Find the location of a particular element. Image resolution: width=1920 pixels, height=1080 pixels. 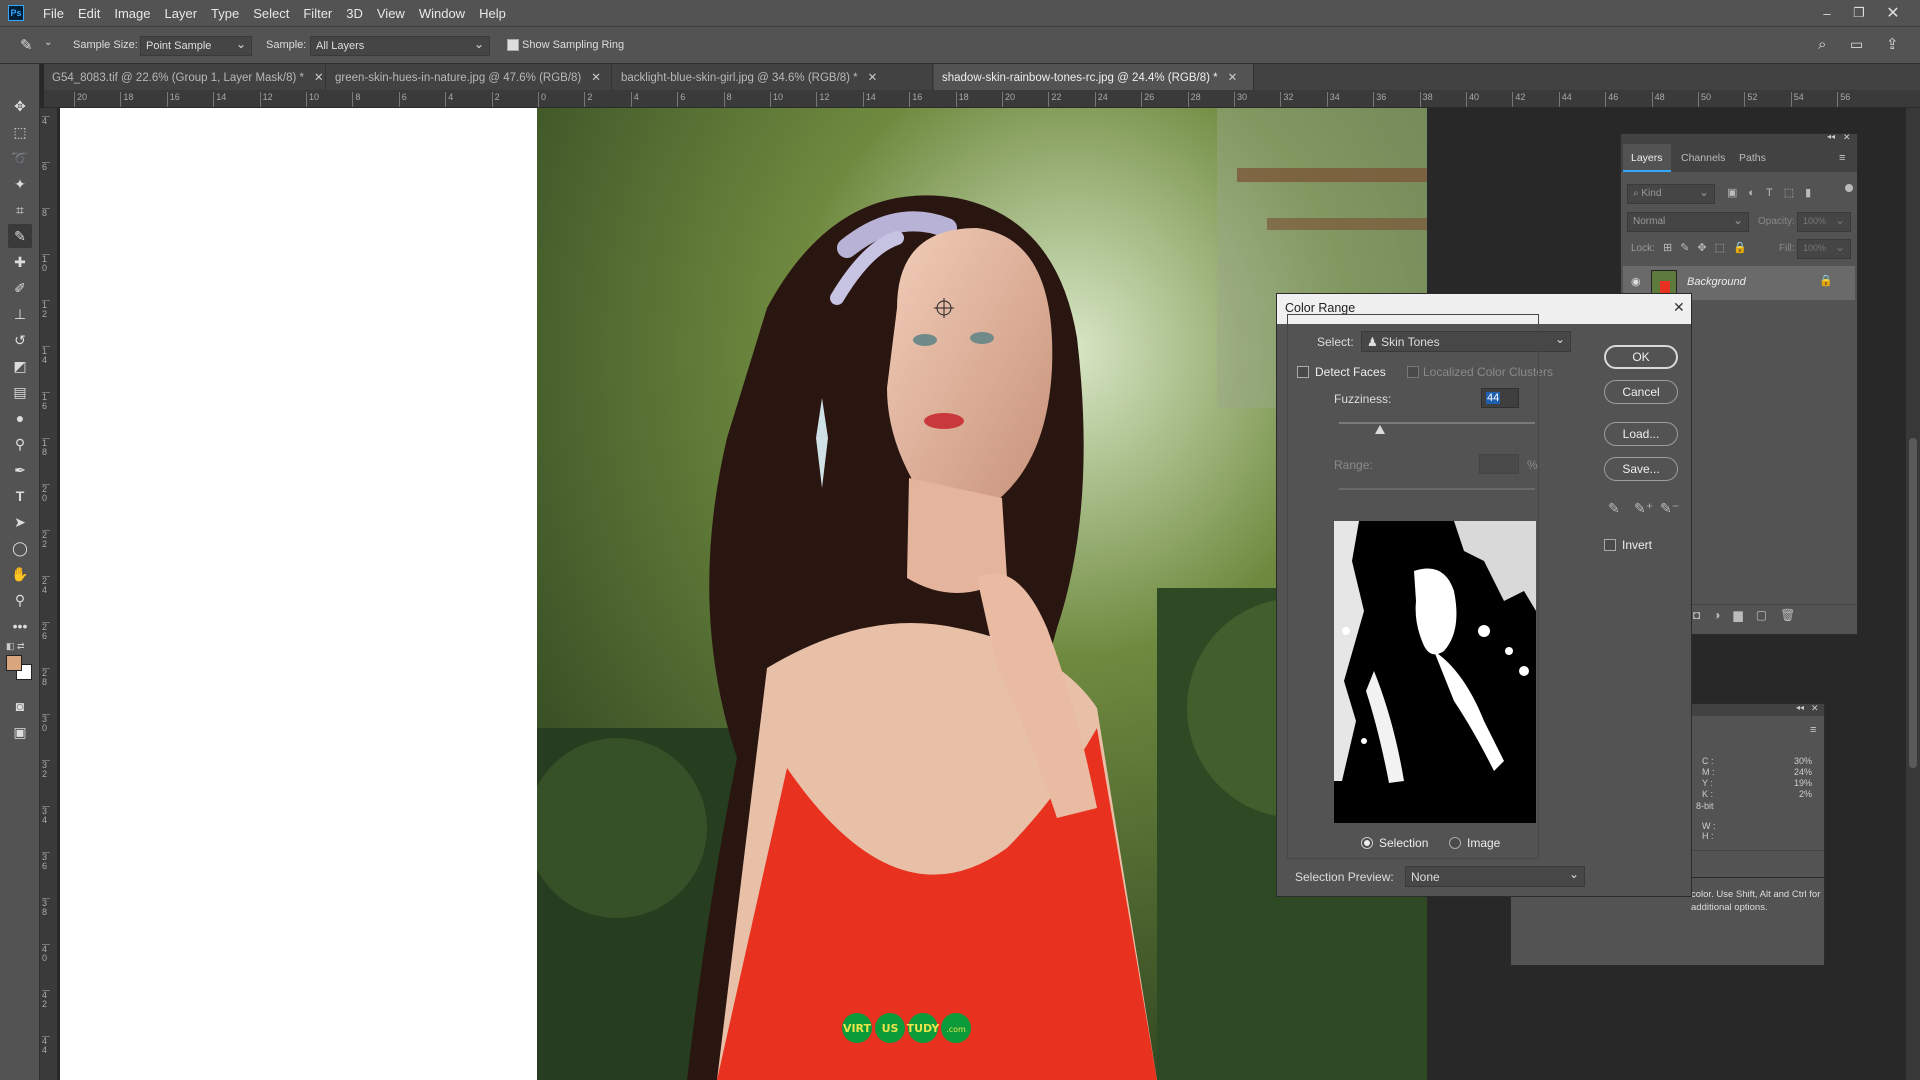

workspace-icon: ▭ is located at coordinates (1856, 44).